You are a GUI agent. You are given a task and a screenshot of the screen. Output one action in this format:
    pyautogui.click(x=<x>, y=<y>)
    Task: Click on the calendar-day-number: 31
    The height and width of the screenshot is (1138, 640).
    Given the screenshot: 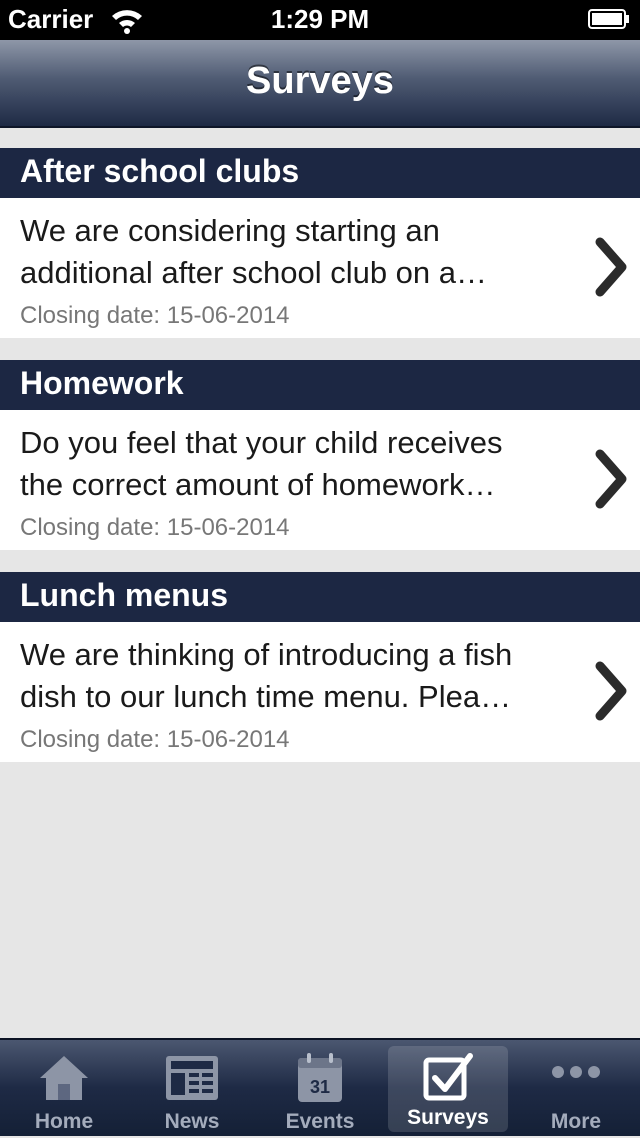 What is the action you would take?
    pyautogui.click(x=320, y=1087)
    